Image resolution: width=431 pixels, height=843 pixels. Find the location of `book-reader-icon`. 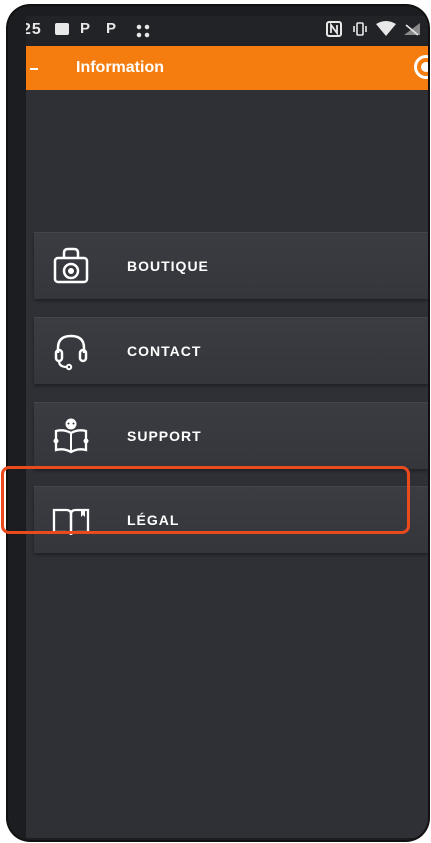

book-reader-icon is located at coordinates (71, 436).